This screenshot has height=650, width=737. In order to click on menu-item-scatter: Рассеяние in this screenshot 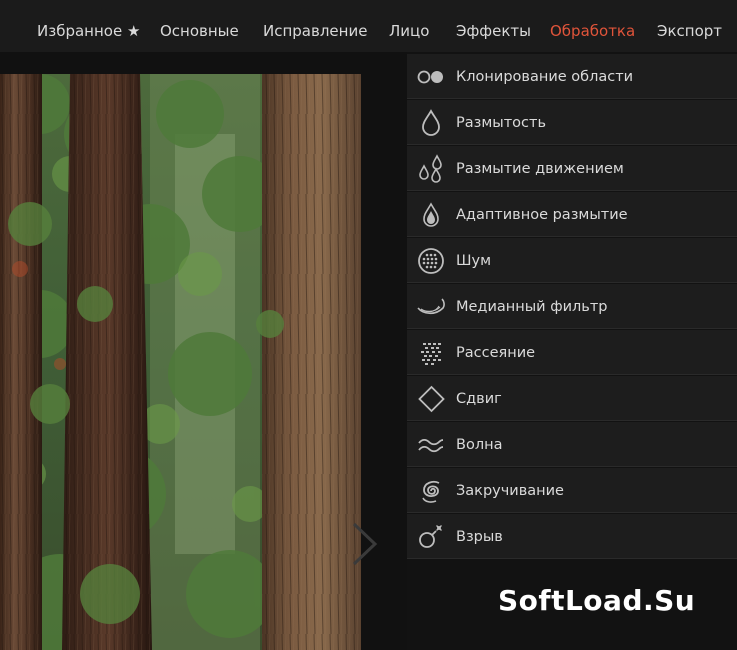, I will do `click(572, 352)`.